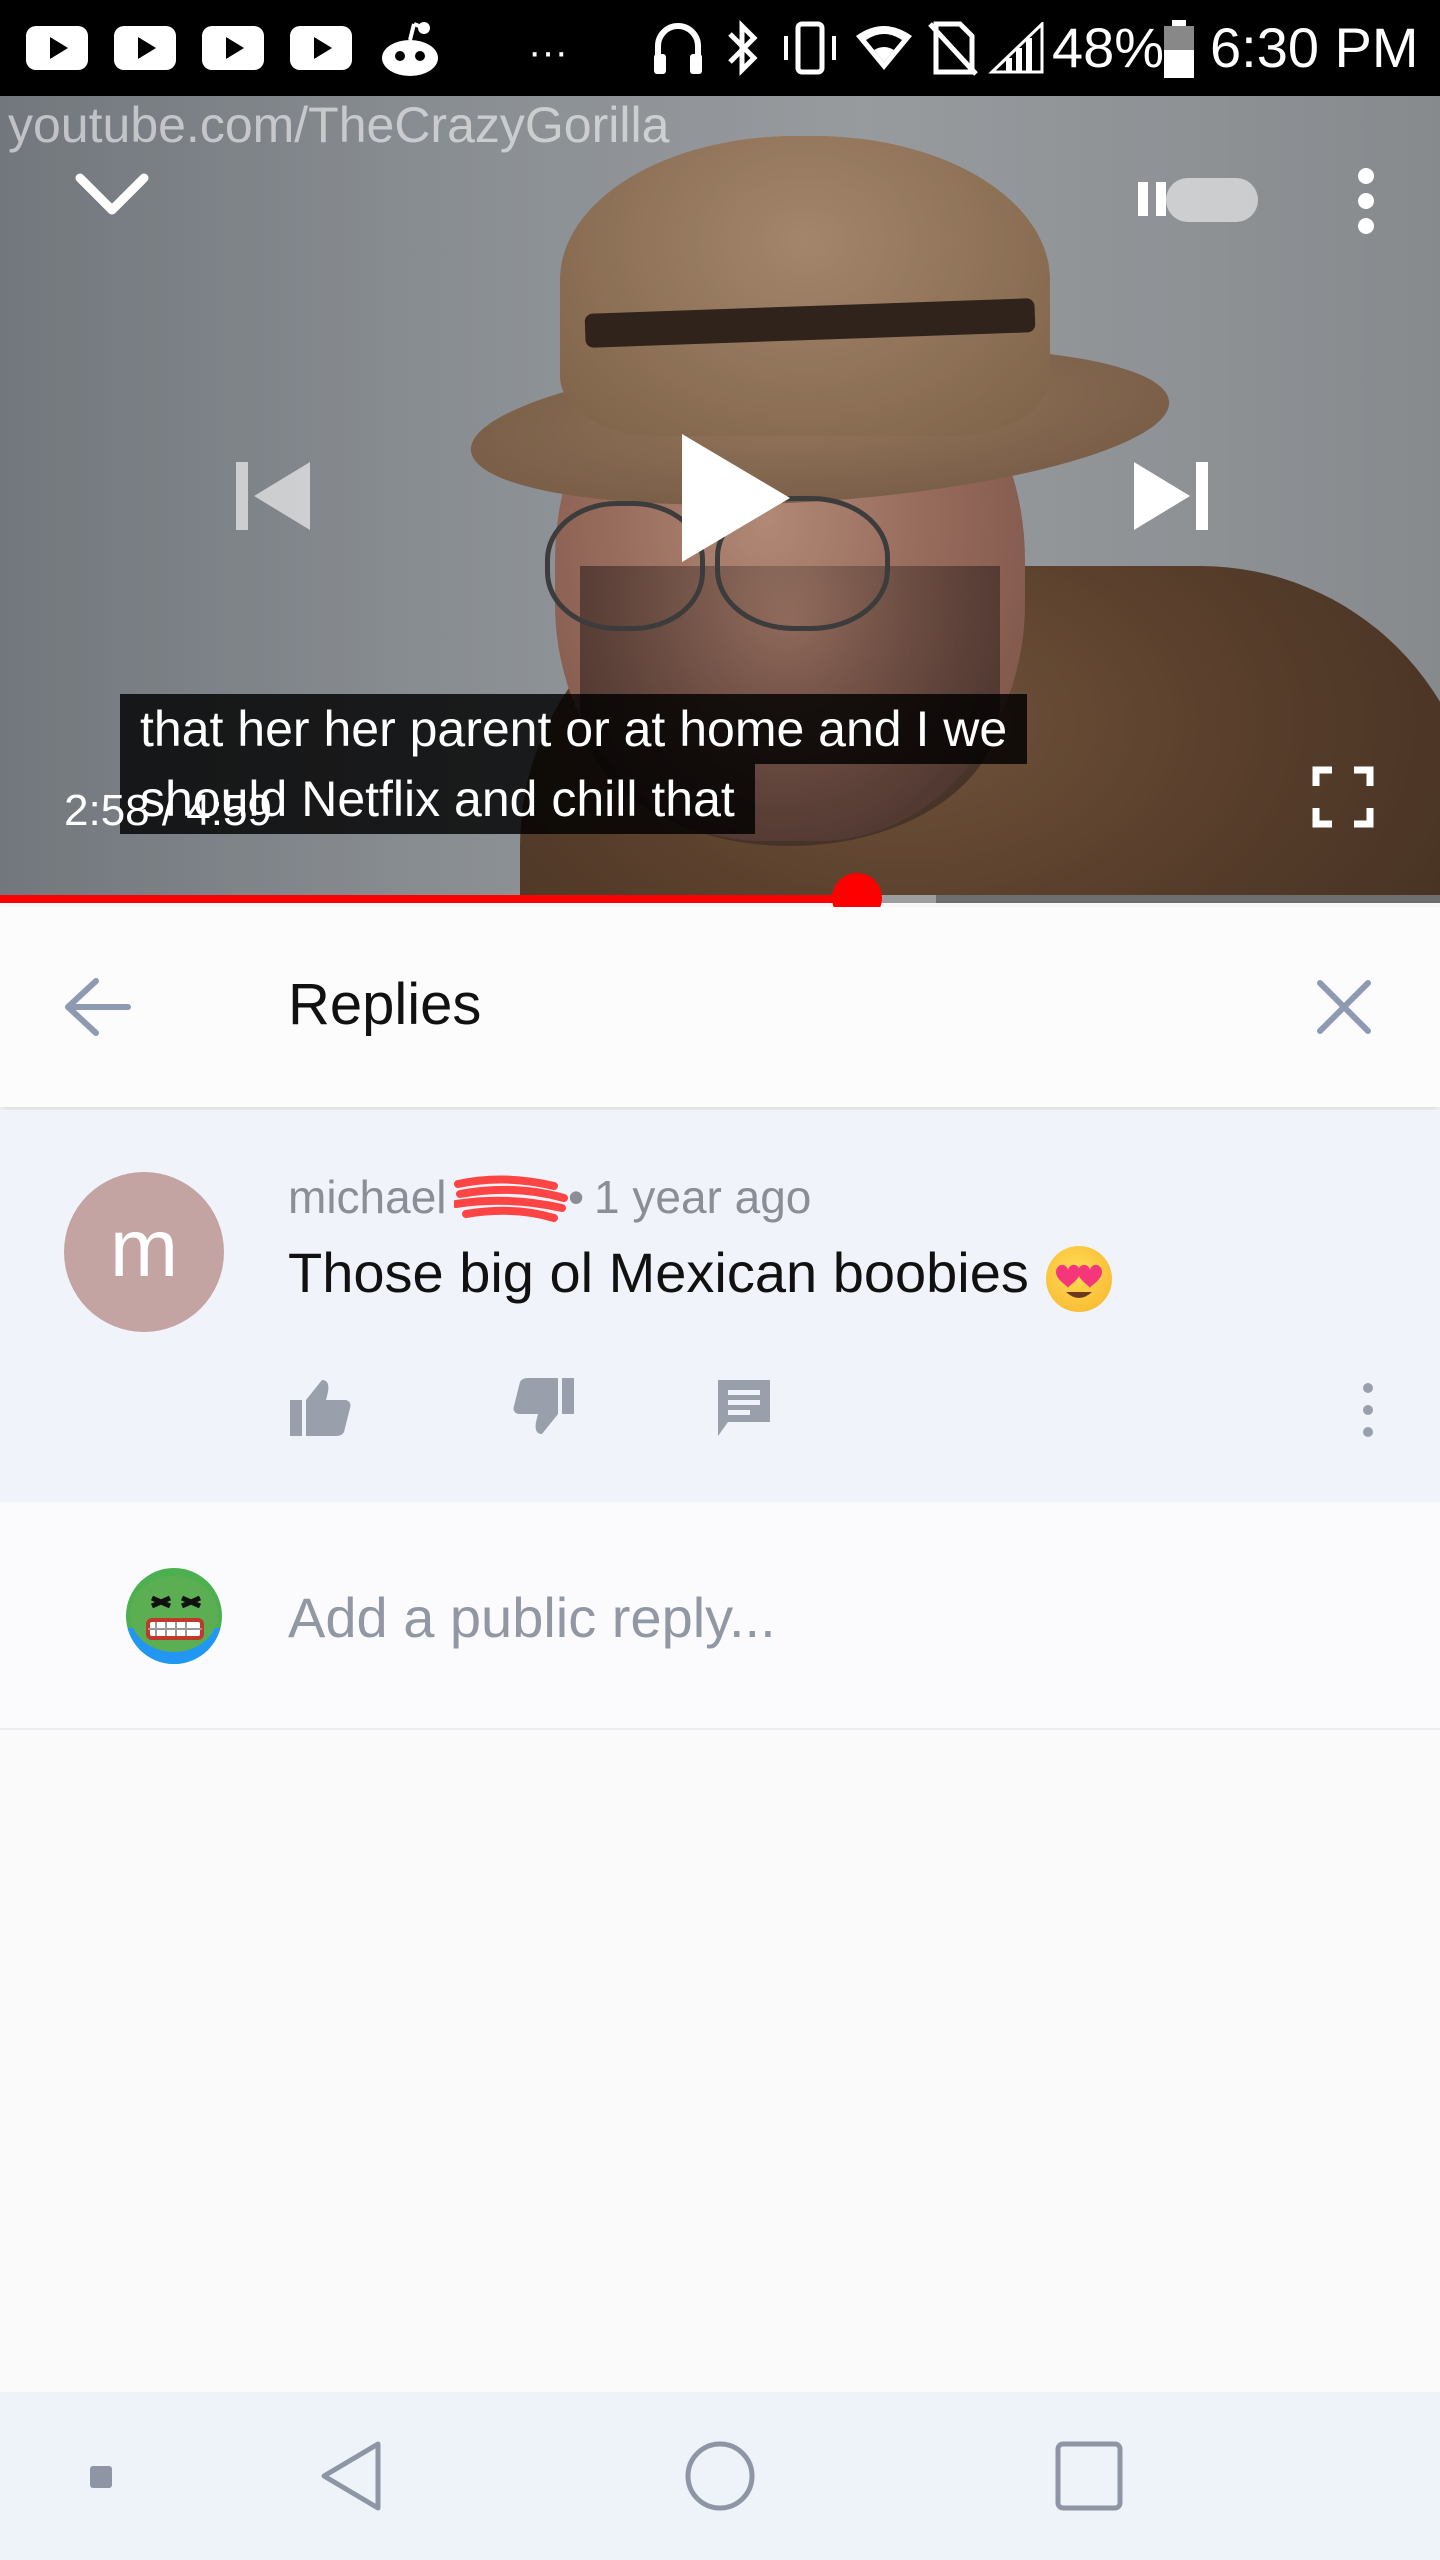  What do you see at coordinates (736, 498) in the screenshot?
I see `play-icon` at bounding box center [736, 498].